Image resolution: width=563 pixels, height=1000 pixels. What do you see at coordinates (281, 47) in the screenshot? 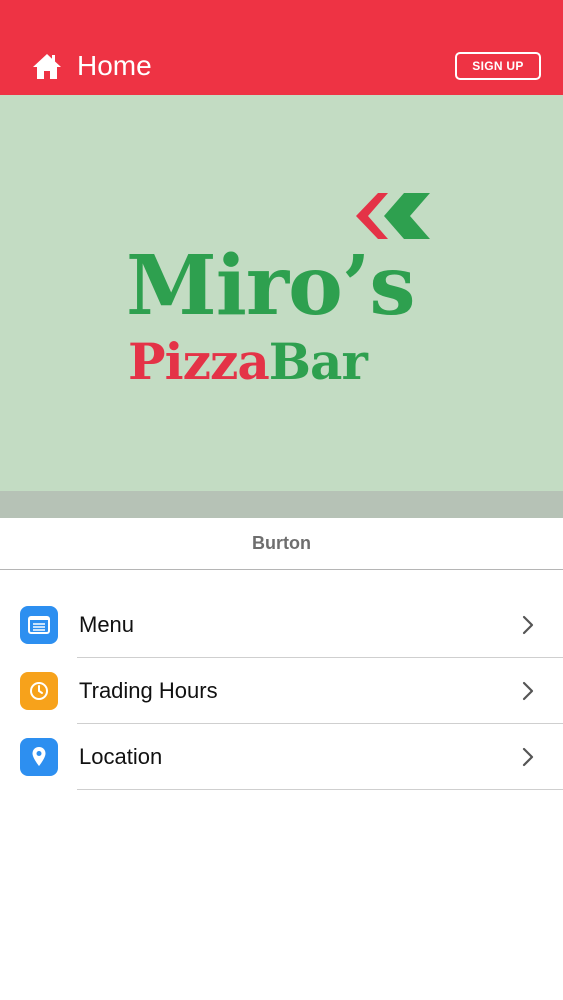
I see `top-nav-bar: Home SIGN UP` at bounding box center [281, 47].